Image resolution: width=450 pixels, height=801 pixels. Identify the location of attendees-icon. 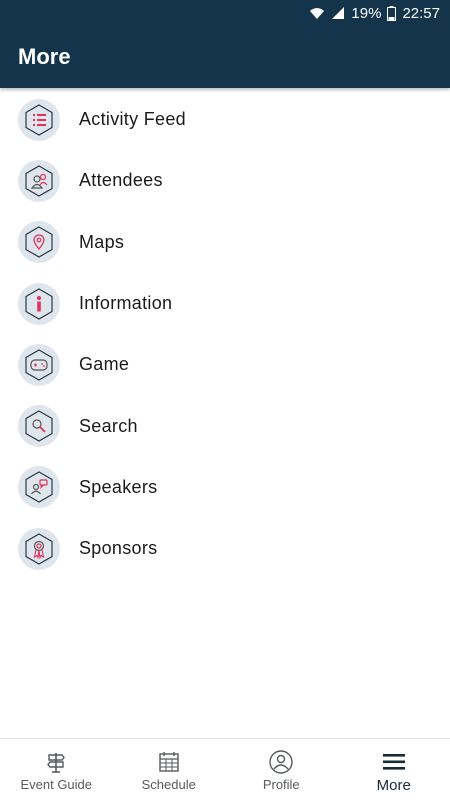
(39, 181).